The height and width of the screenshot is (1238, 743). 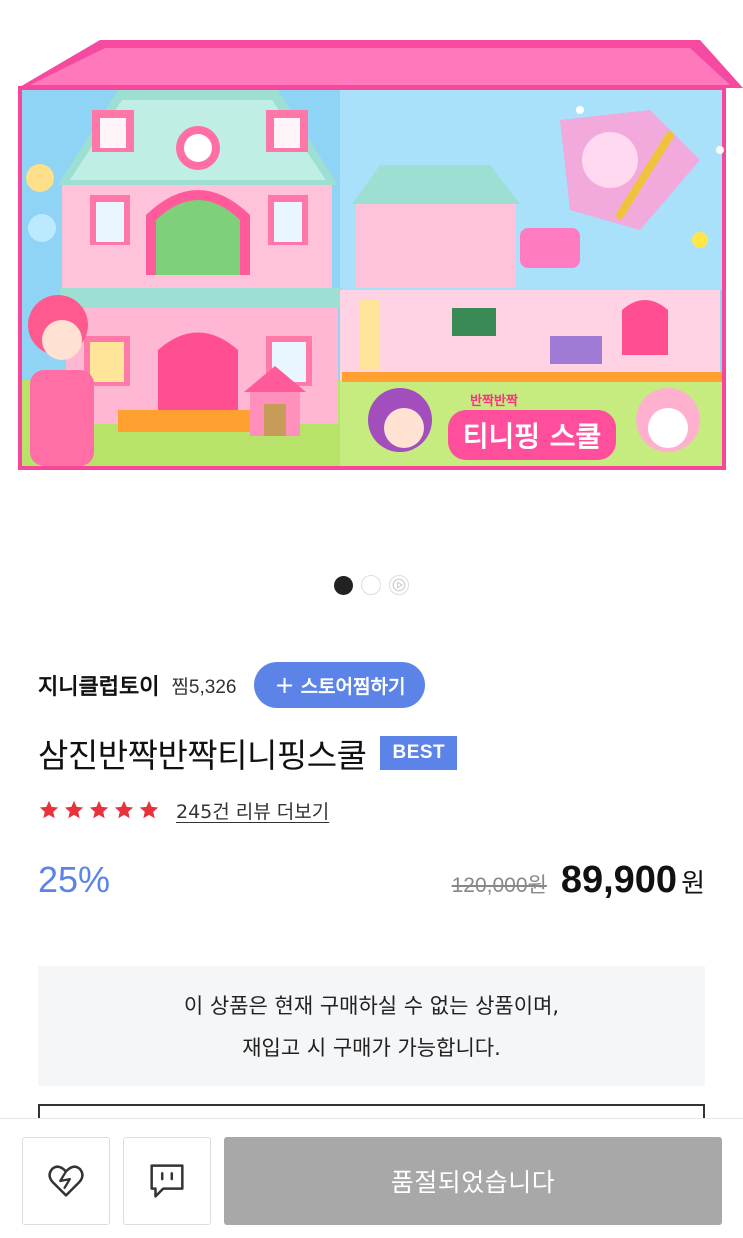 I want to click on talk-button, so click(x=167, y=1181).